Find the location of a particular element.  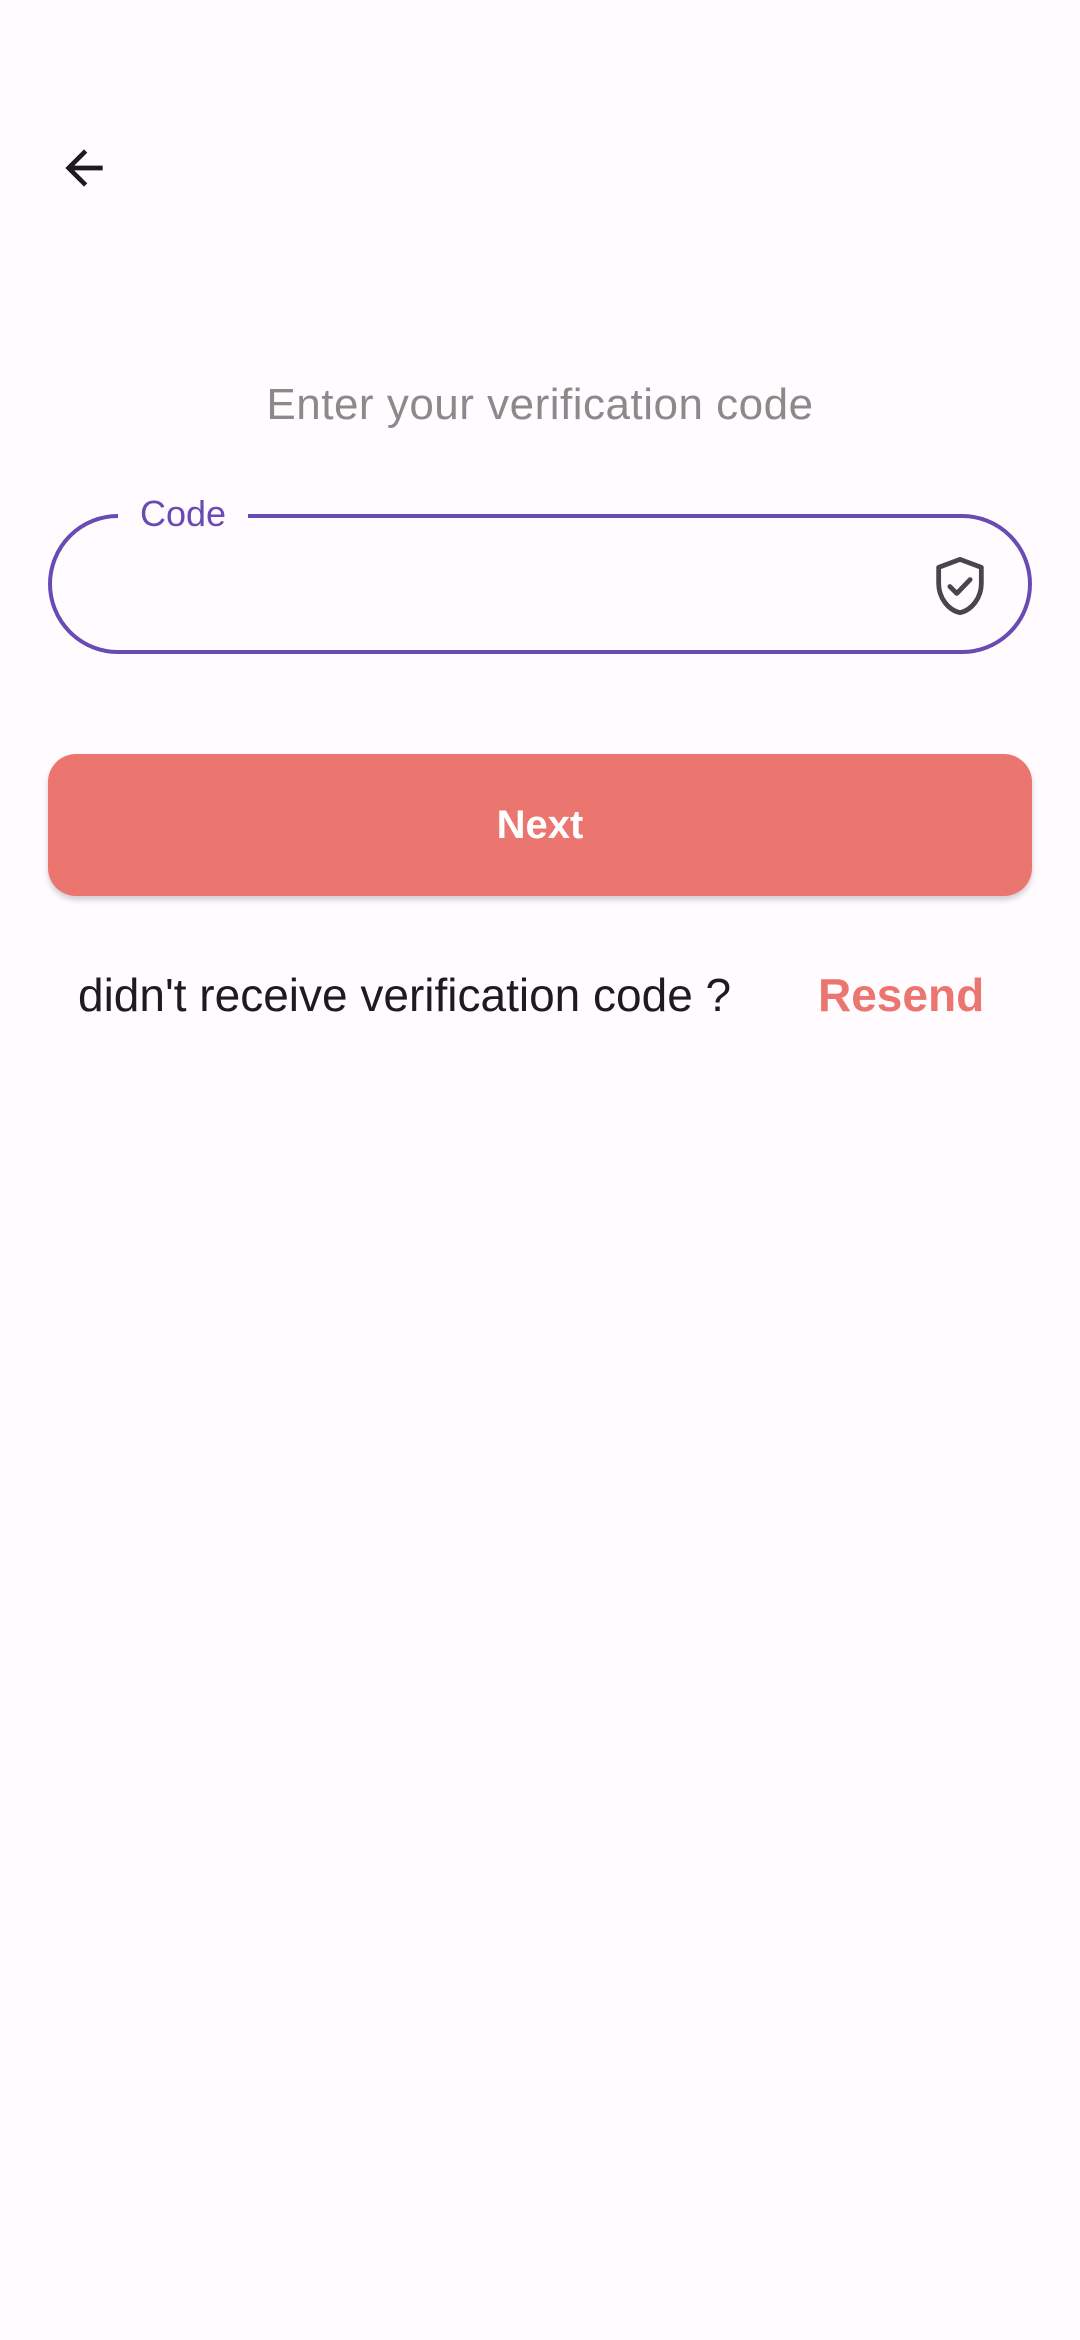

resend-prompt-text: didn't receive verification code ? is located at coordinates (405, 995).